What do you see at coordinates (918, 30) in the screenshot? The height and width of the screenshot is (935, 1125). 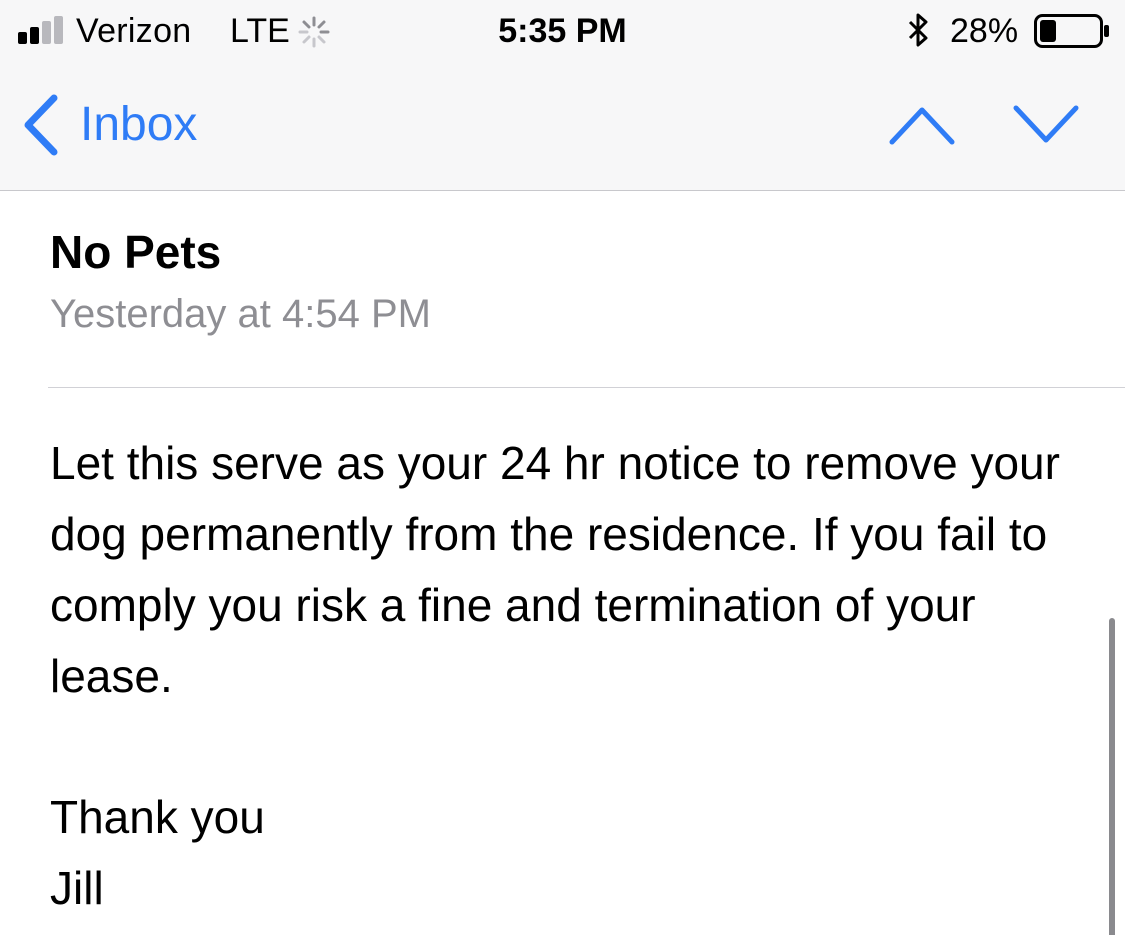 I see `bluetooth-icon` at bounding box center [918, 30].